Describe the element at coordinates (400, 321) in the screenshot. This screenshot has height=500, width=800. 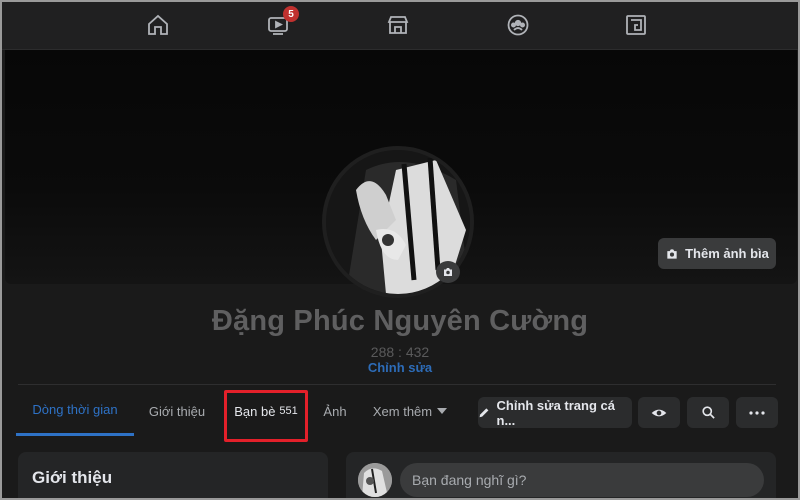
I see `profile-name: Đặng Phúc Nguyên Cường` at that location.